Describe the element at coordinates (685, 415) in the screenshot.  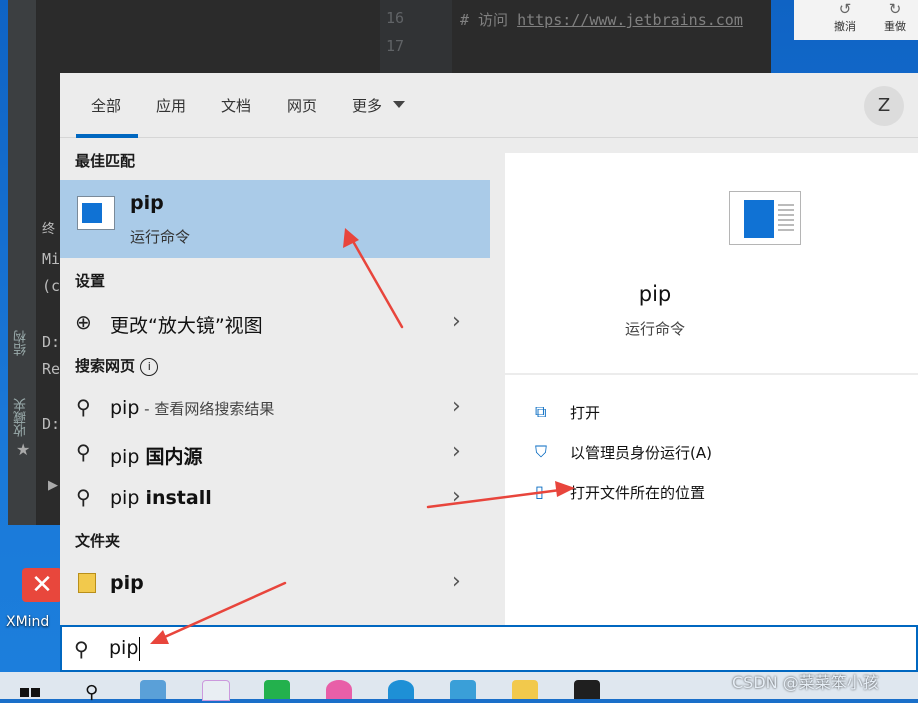
I see `open-action: ⧉ 打开` at that location.